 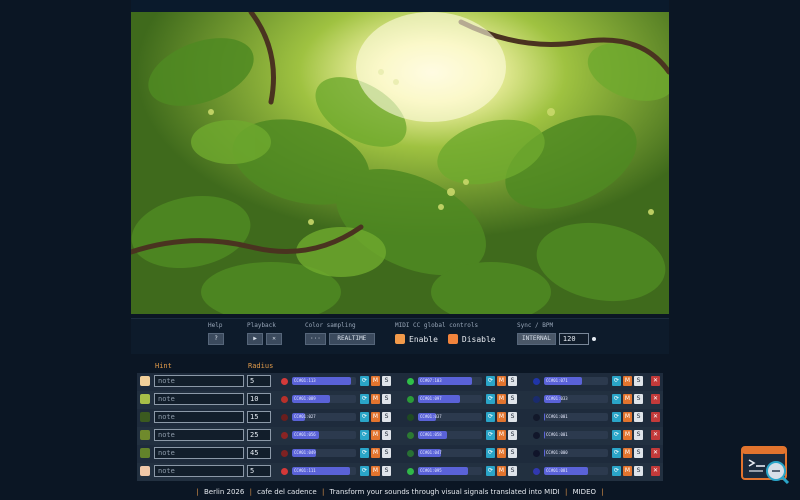 I want to click on radius-input: 15, so click(x=259, y=417).